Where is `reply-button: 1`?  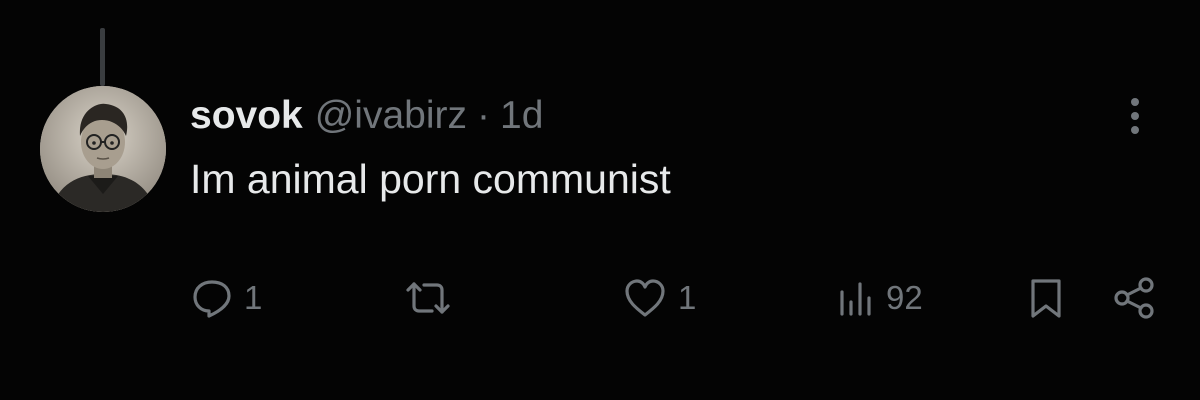 reply-button: 1 is located at coordinates (226, 298).